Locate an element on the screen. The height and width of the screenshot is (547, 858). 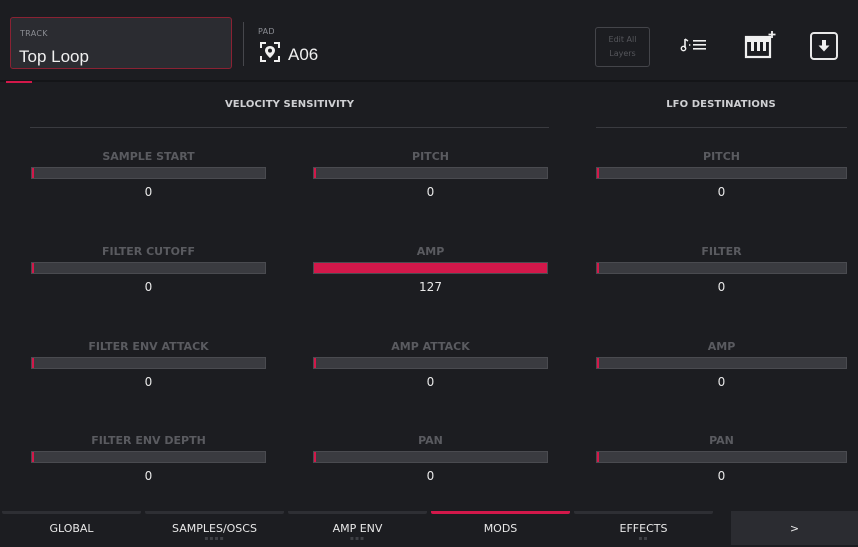
header-separator is located at coordinates (429, 81).